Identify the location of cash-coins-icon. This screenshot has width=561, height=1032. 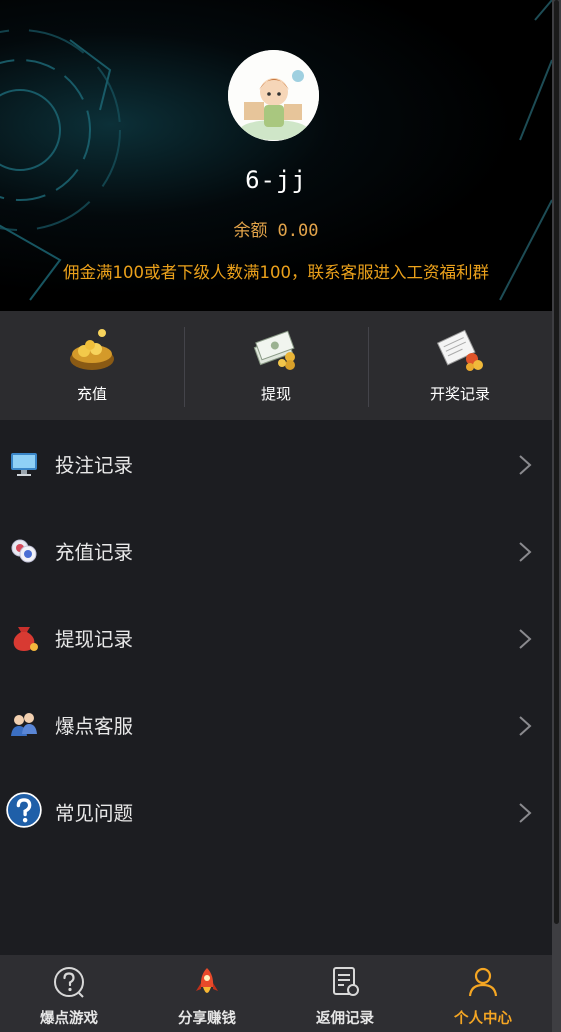
(274, 350).